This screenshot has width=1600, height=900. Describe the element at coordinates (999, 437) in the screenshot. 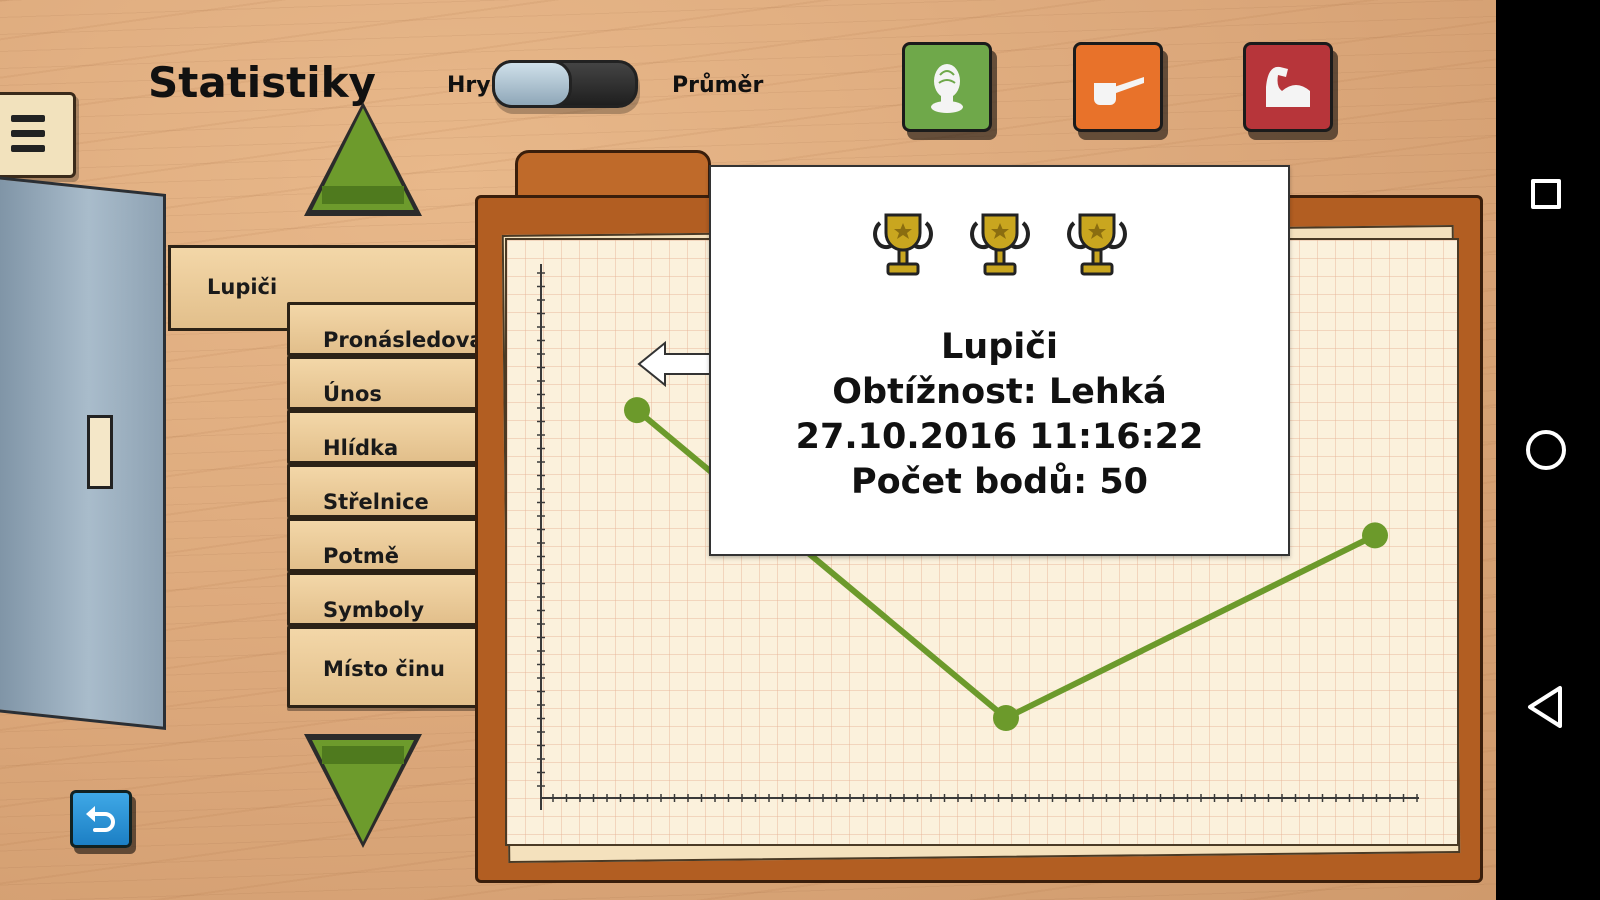

I see `popup-datetime: 27.10.2016 11:16:22` at that location.